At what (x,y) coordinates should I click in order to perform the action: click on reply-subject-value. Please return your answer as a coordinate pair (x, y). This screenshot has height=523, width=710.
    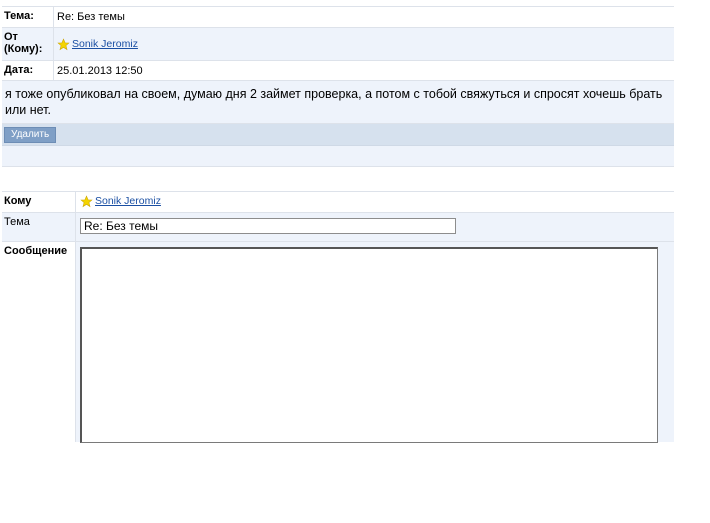
    Looking at the image, I should click on (375, 227).